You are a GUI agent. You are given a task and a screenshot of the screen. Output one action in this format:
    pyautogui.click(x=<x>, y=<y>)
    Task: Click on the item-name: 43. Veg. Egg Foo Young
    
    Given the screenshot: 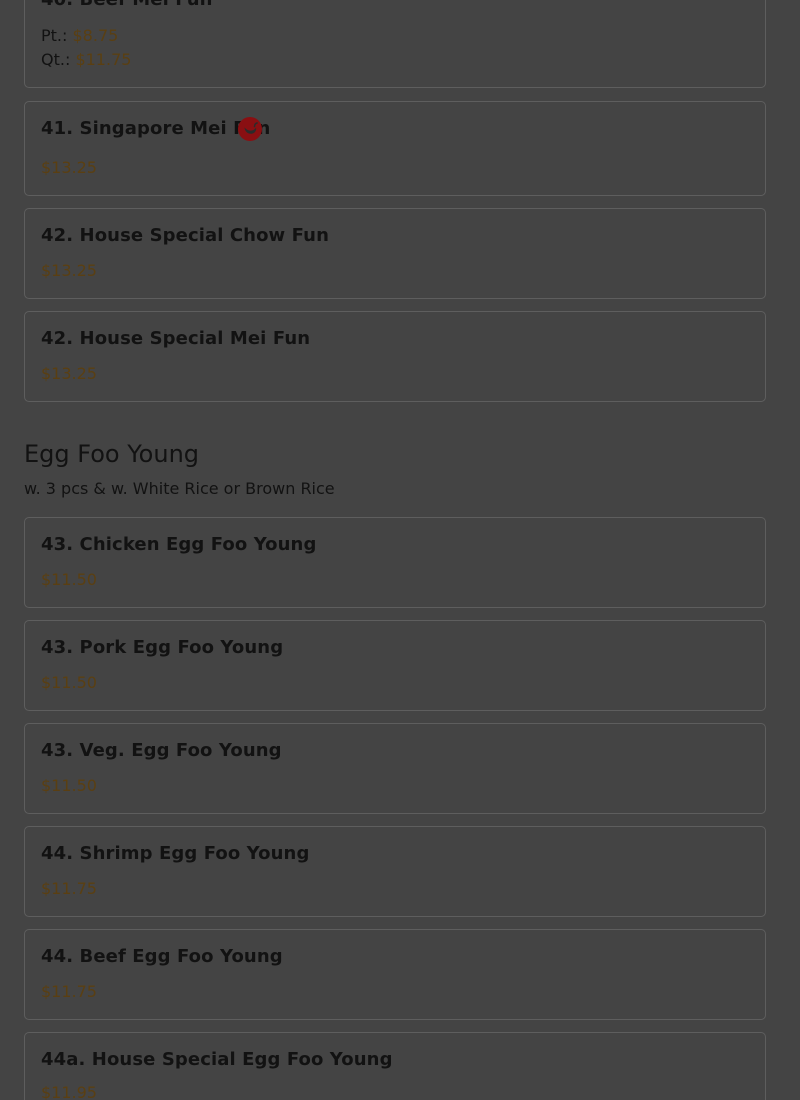 What is the action you would take?
    pyautogui.click(x=161, y=750)
    